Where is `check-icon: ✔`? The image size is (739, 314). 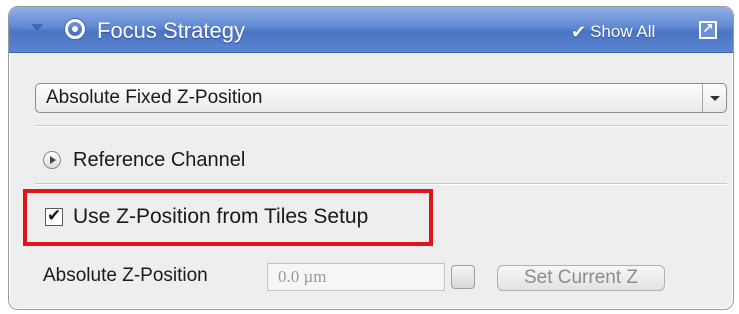
check-icon: ✔ is located at coordinates (579, 31).